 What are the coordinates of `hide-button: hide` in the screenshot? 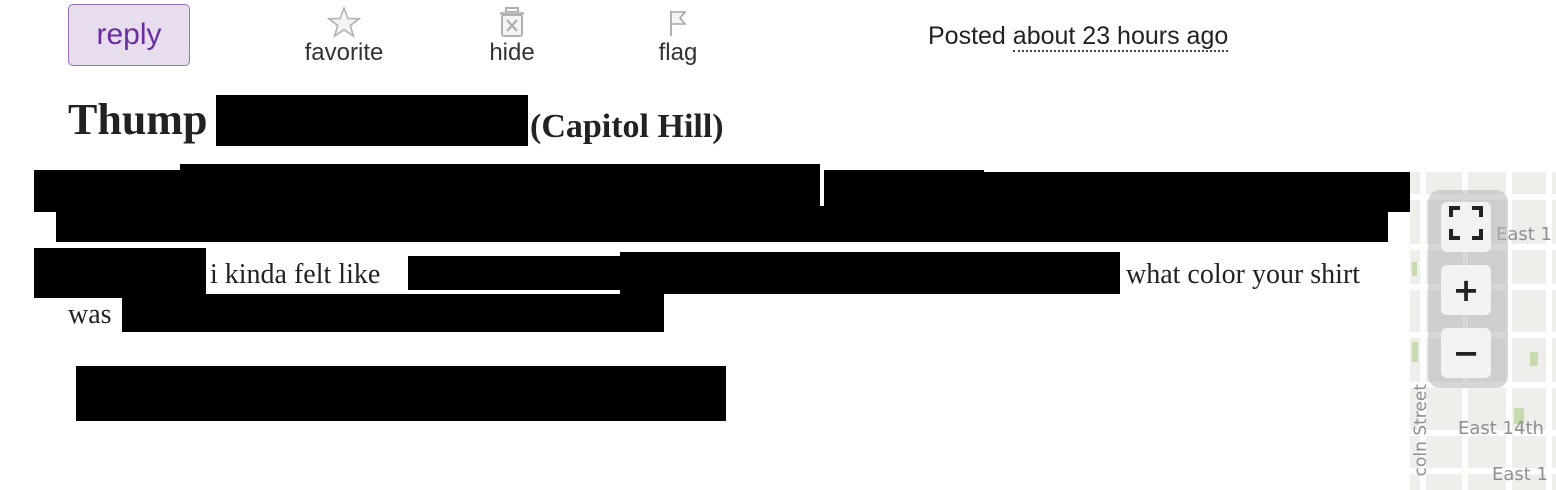 It's located at (512, 35).